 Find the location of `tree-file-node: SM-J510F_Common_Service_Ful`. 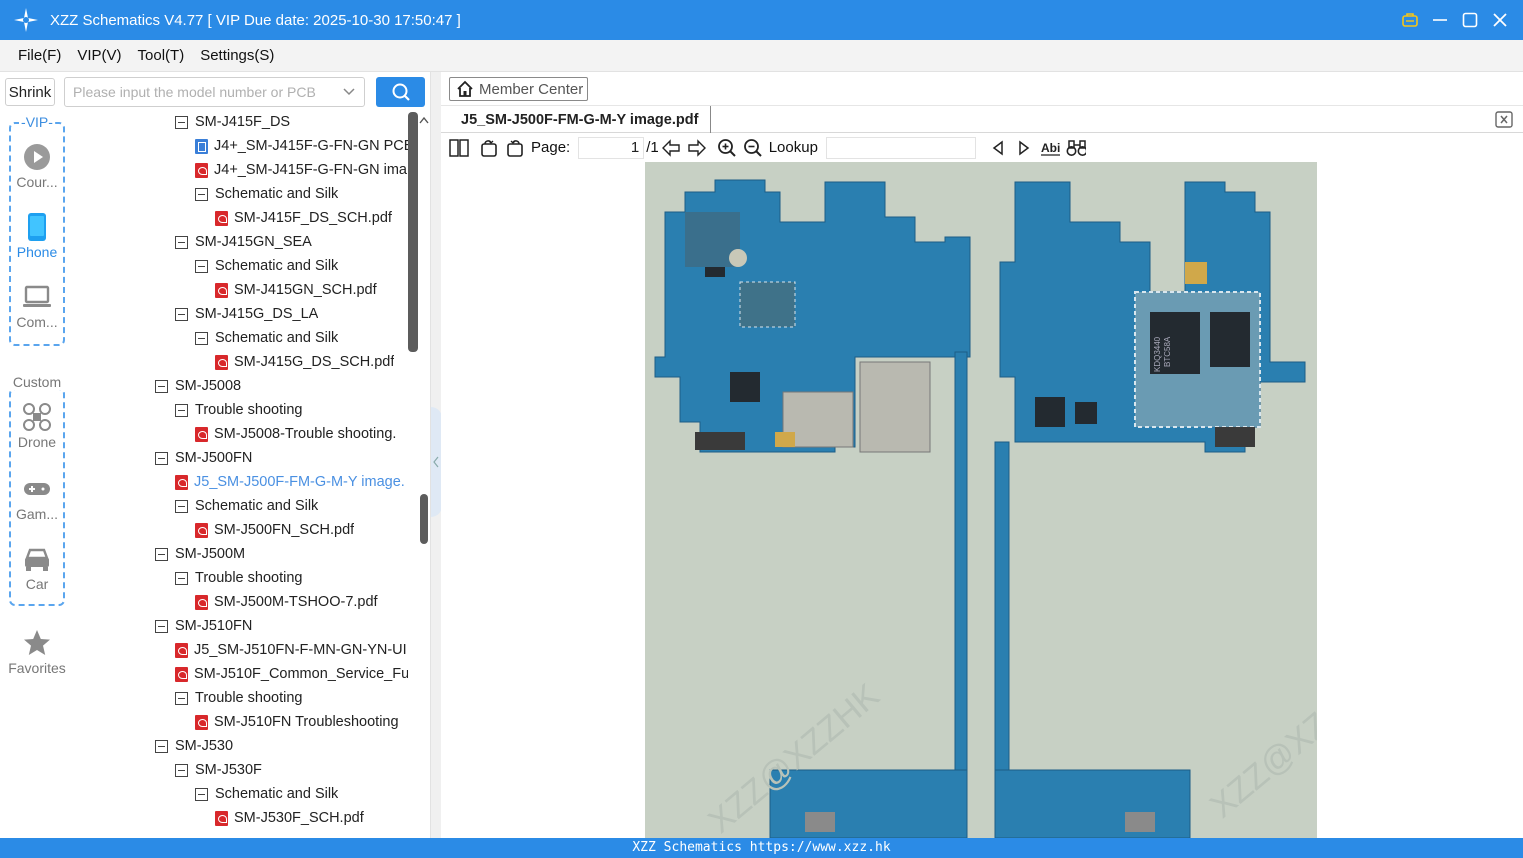

tree-file-node: SM-J510F_Common_Service_Ful is located at coordinates (291, 674).